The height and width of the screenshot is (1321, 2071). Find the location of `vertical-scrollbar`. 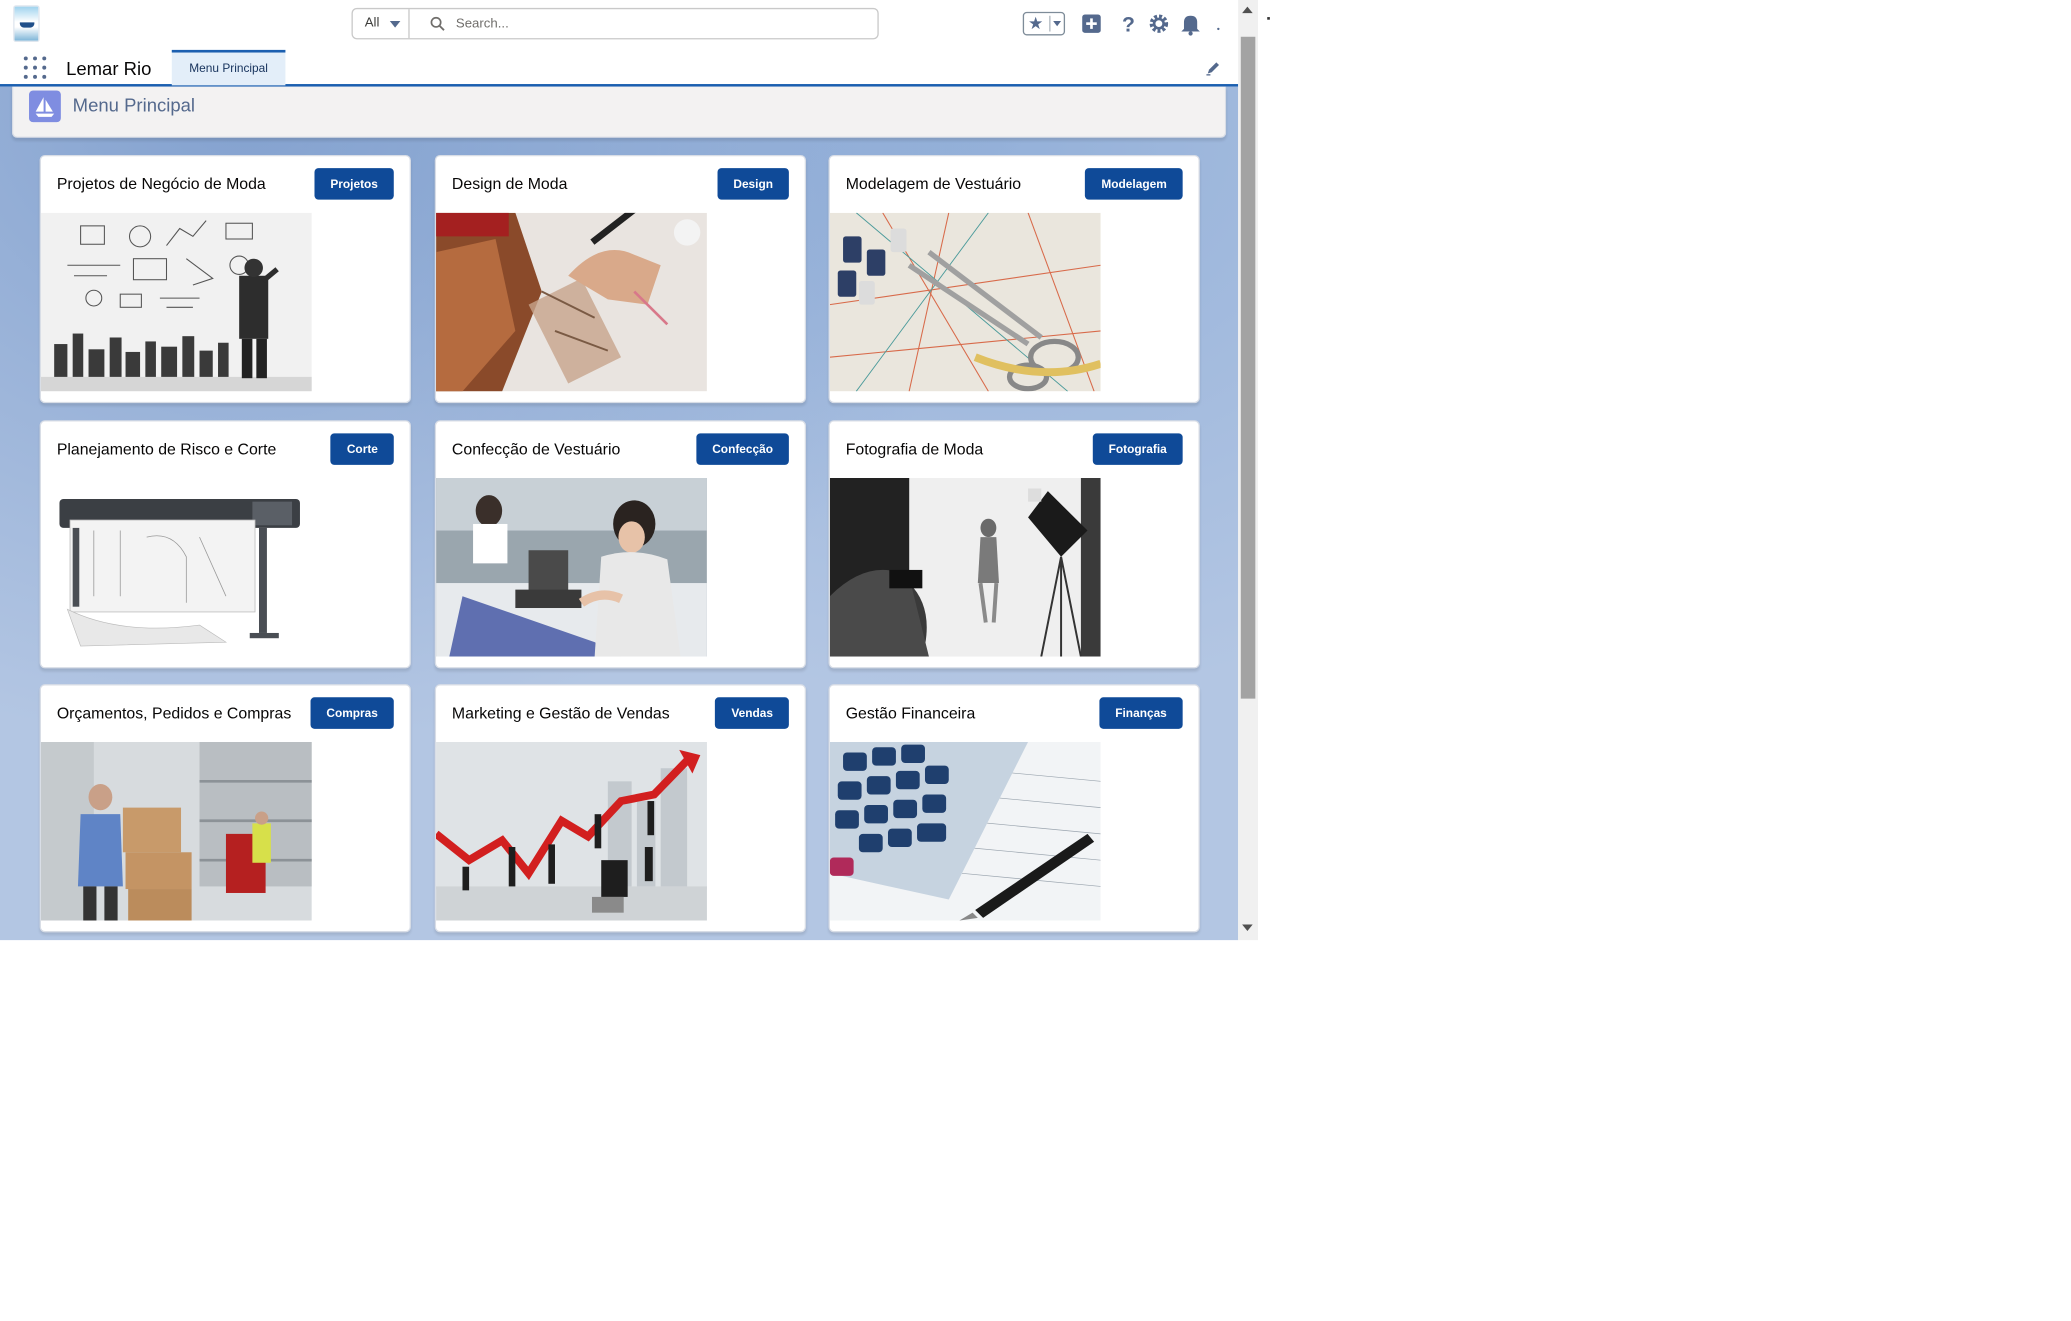

vertical-scrollbar is located at coordinates (1248, 470).